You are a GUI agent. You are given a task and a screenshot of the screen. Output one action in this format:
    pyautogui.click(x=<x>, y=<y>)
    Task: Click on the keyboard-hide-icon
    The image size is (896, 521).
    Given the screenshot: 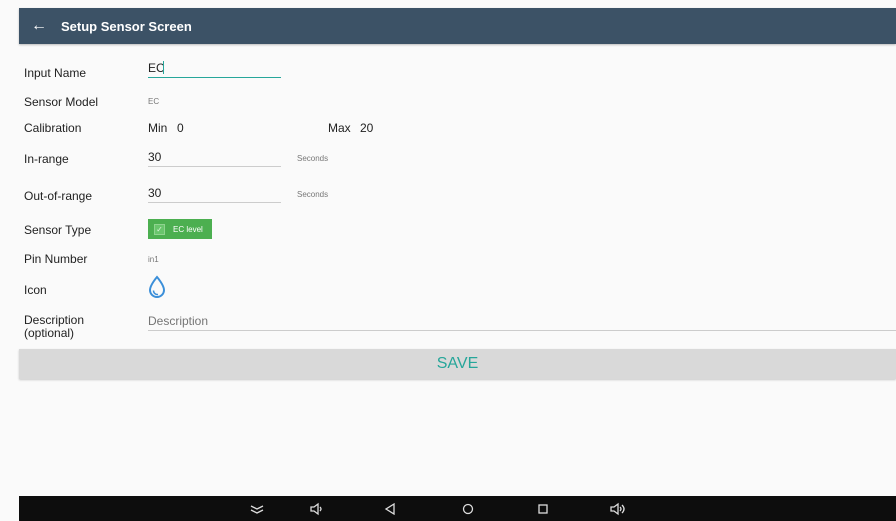 What is the action you would take?
    pyautogui.click(x=257, y=508)
    